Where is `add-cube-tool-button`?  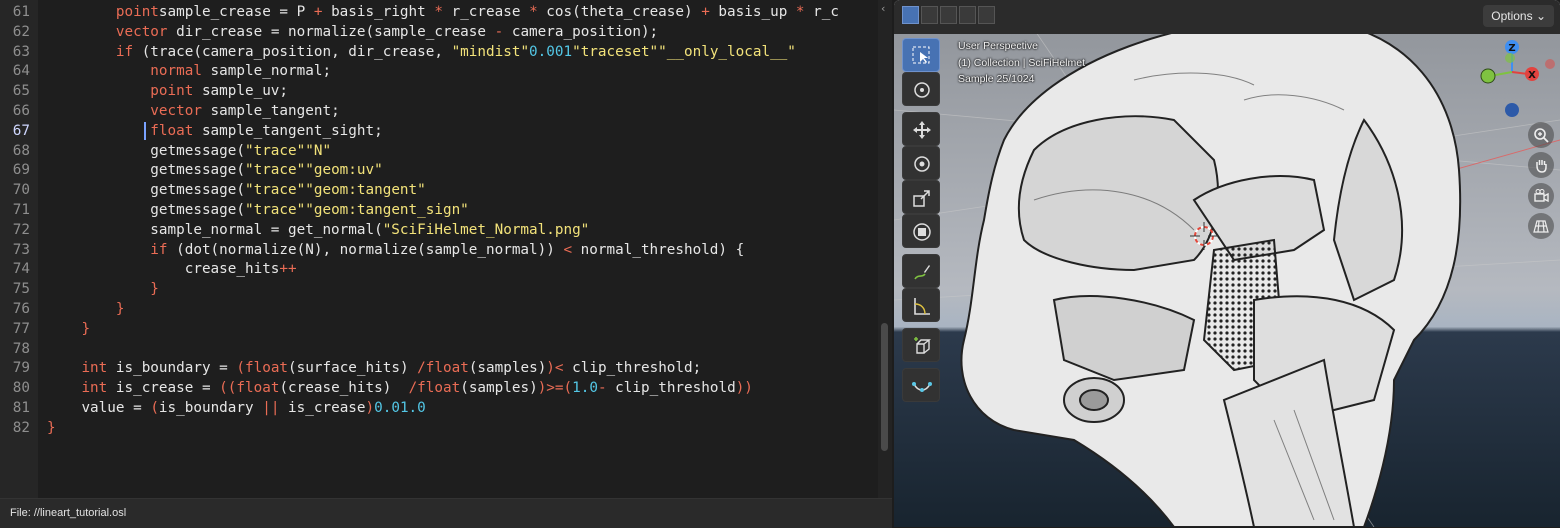
add-cube-tool-button is located at coordinates (921, 345).